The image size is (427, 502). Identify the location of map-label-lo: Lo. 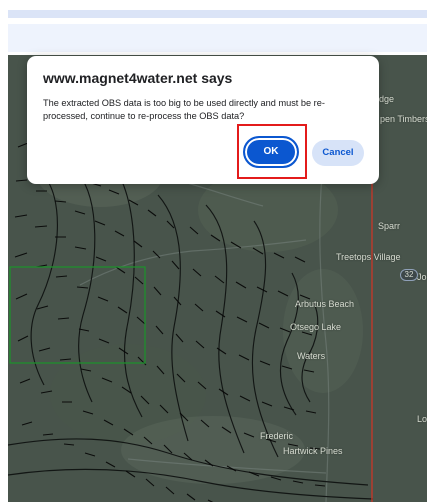
(422, 419).